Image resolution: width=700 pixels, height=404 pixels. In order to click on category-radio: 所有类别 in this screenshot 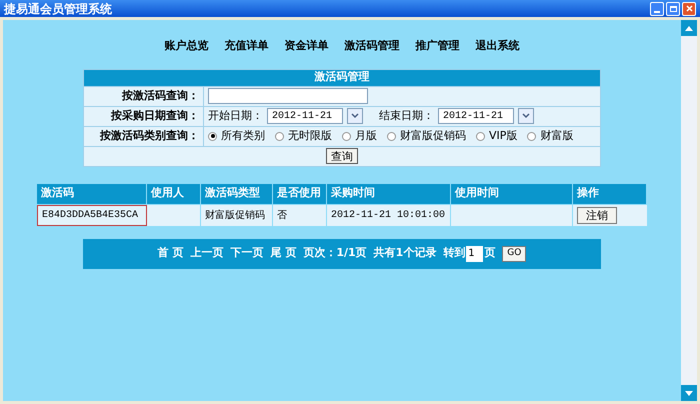, I will do `click(236, 136)`.